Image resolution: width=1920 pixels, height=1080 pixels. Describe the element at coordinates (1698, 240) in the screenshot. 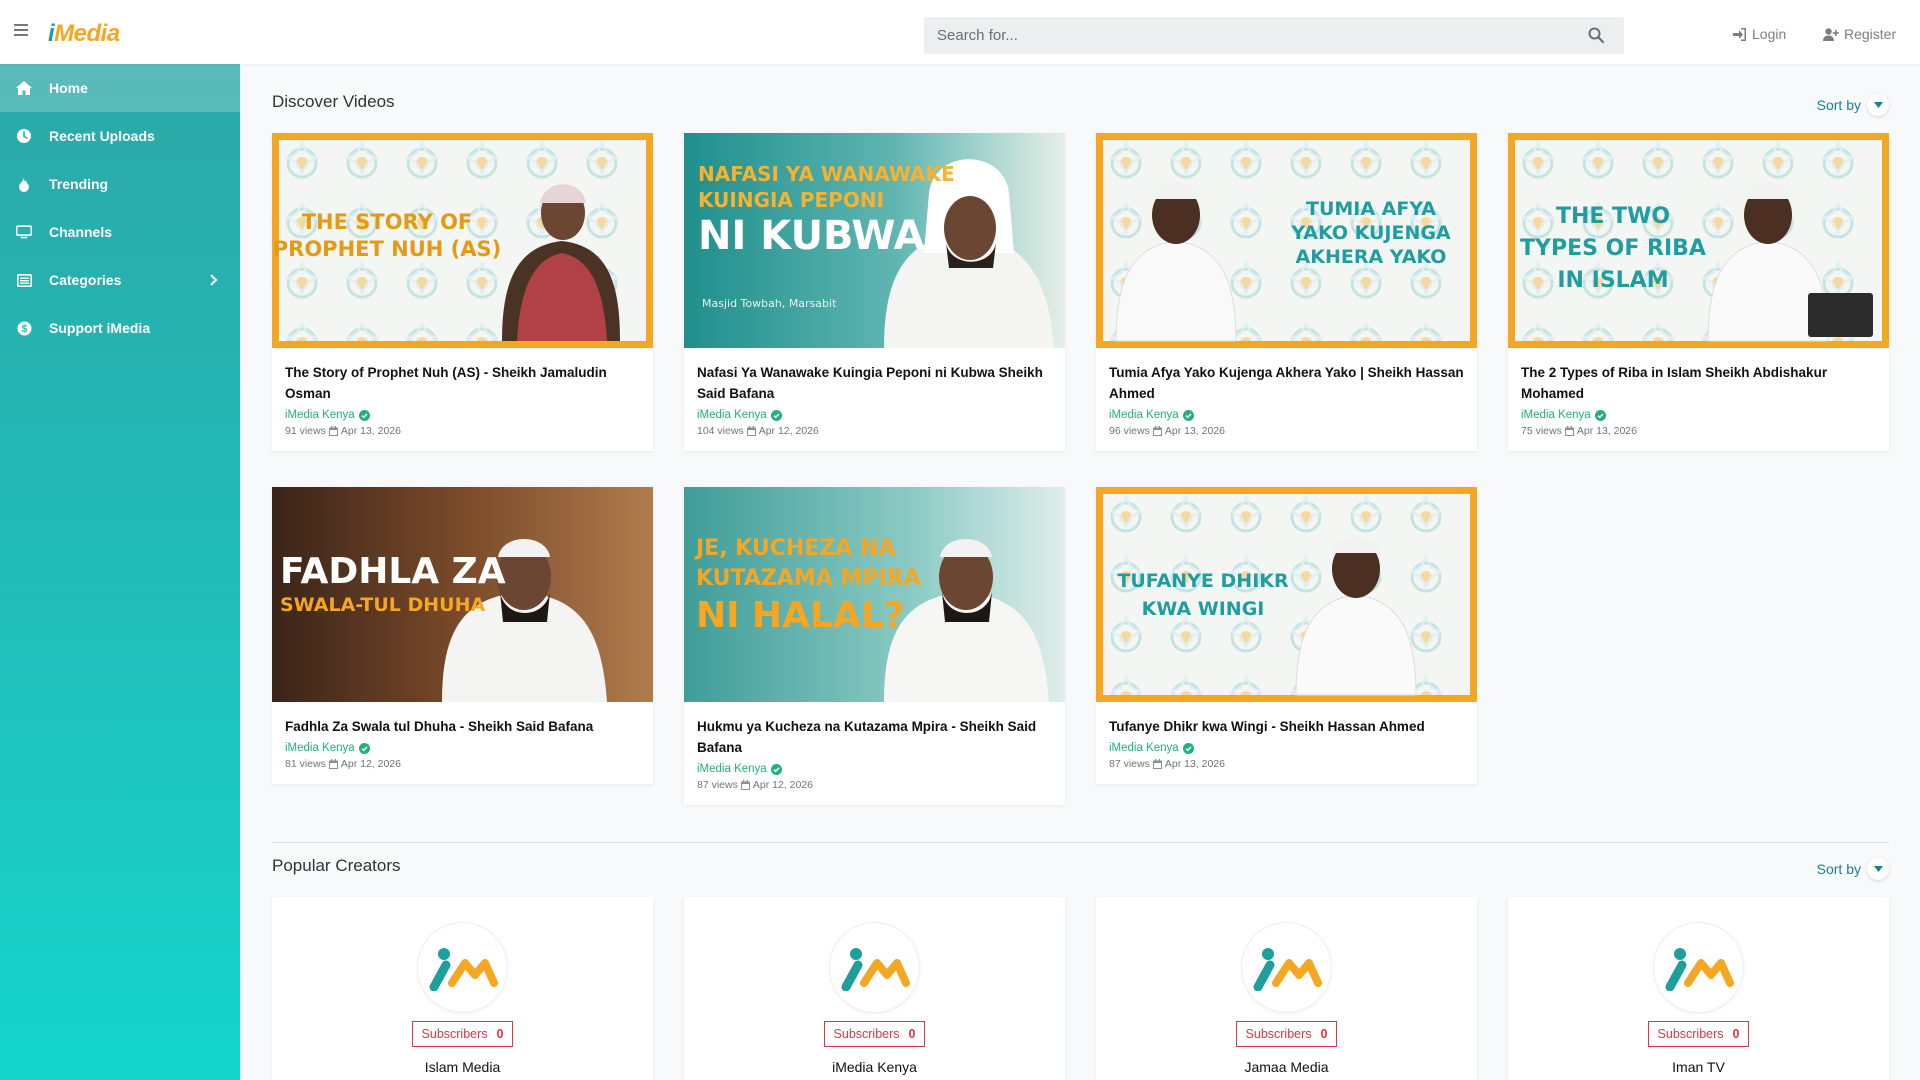

I see `video-thumbnail: THE TWO TYPES OF RIBA IN ISLAM` at that location.